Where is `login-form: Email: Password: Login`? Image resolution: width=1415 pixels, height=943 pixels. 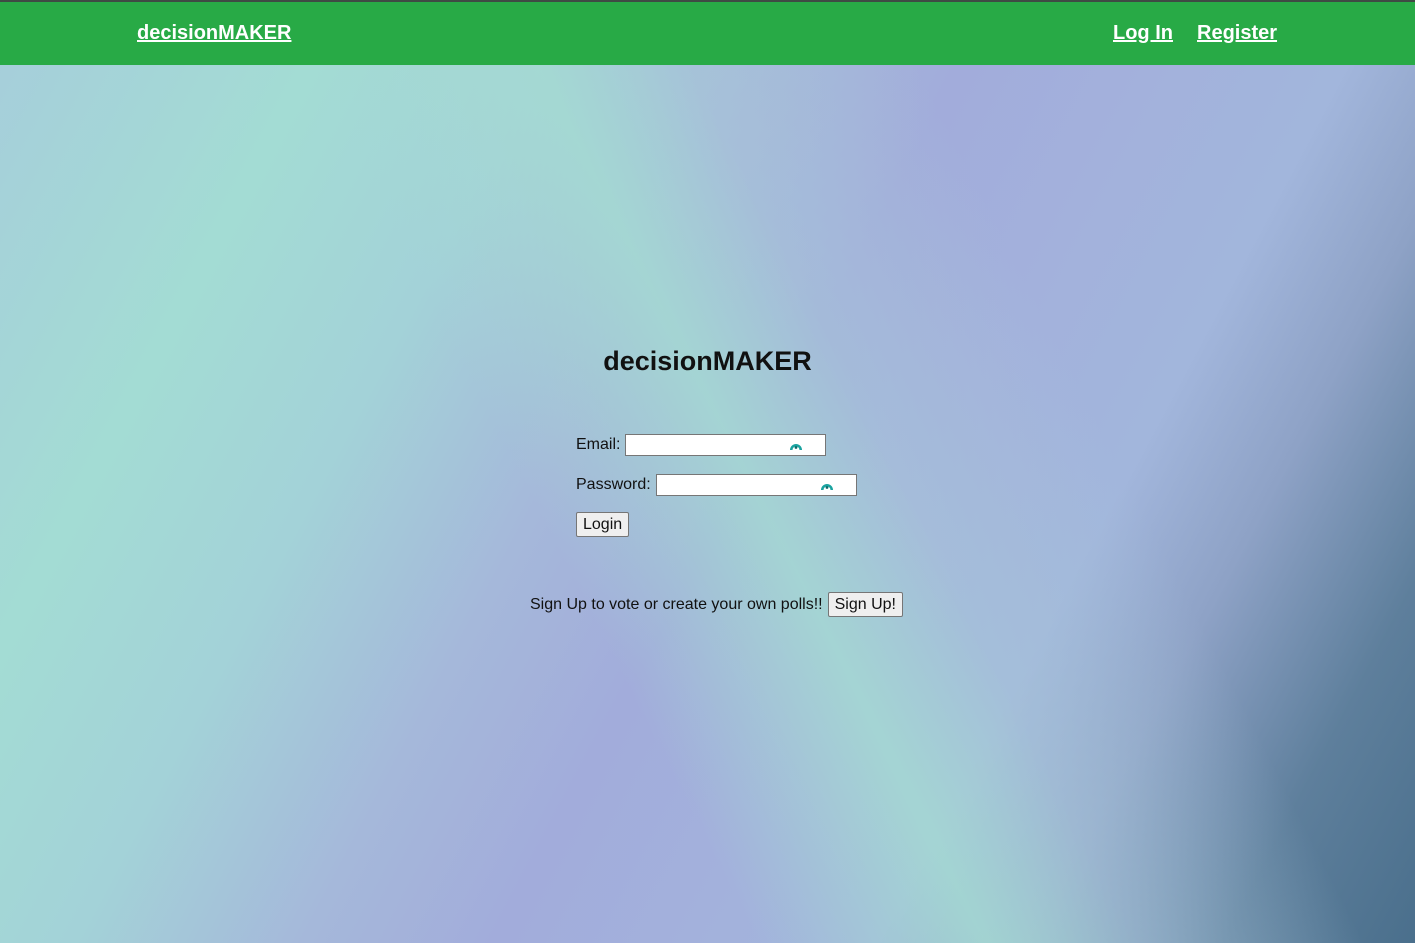
login-form: Email: Password: Login is located at coordinates (716, 492).